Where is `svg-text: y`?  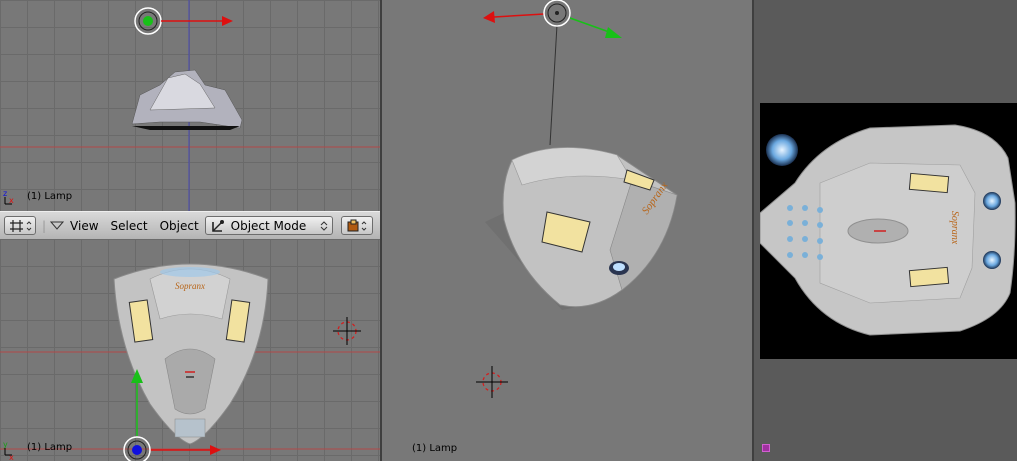 svg-text: y is located at coordinates (5, 444).